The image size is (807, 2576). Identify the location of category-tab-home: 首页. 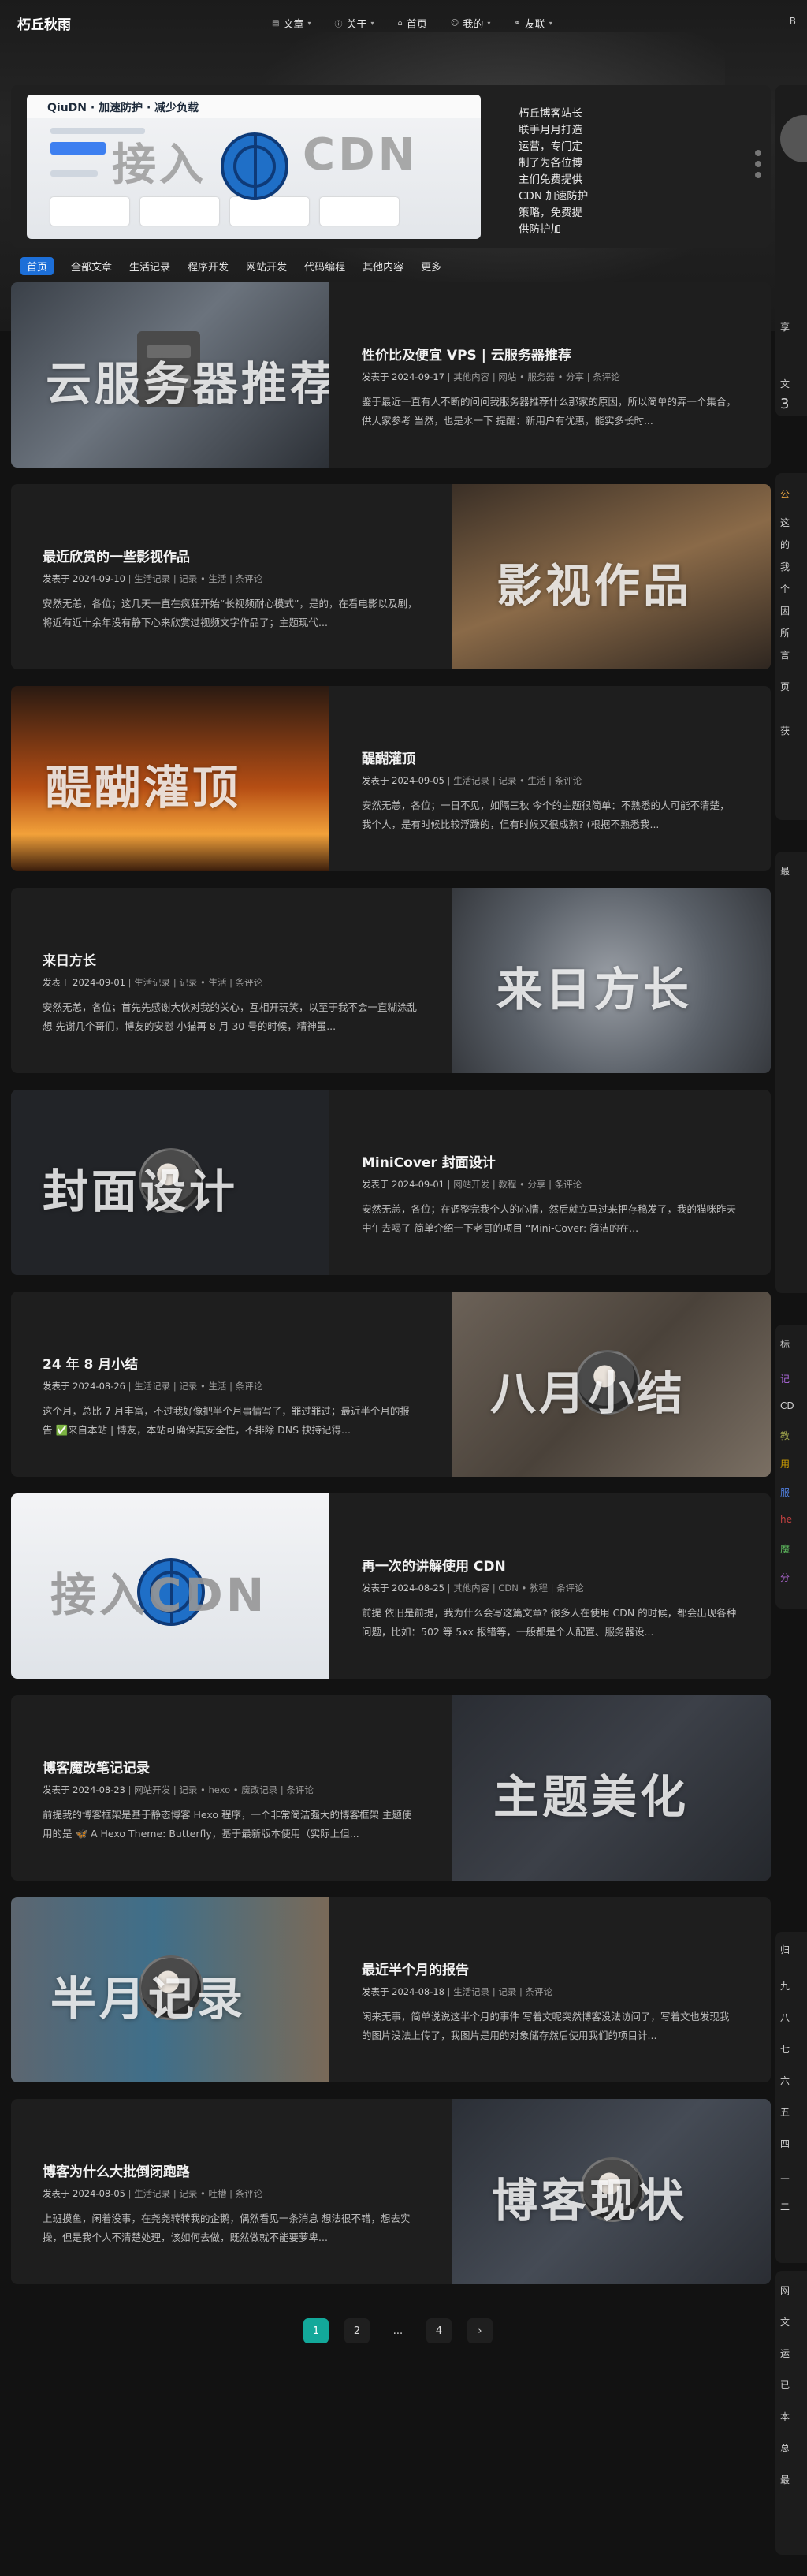
(37, 265).